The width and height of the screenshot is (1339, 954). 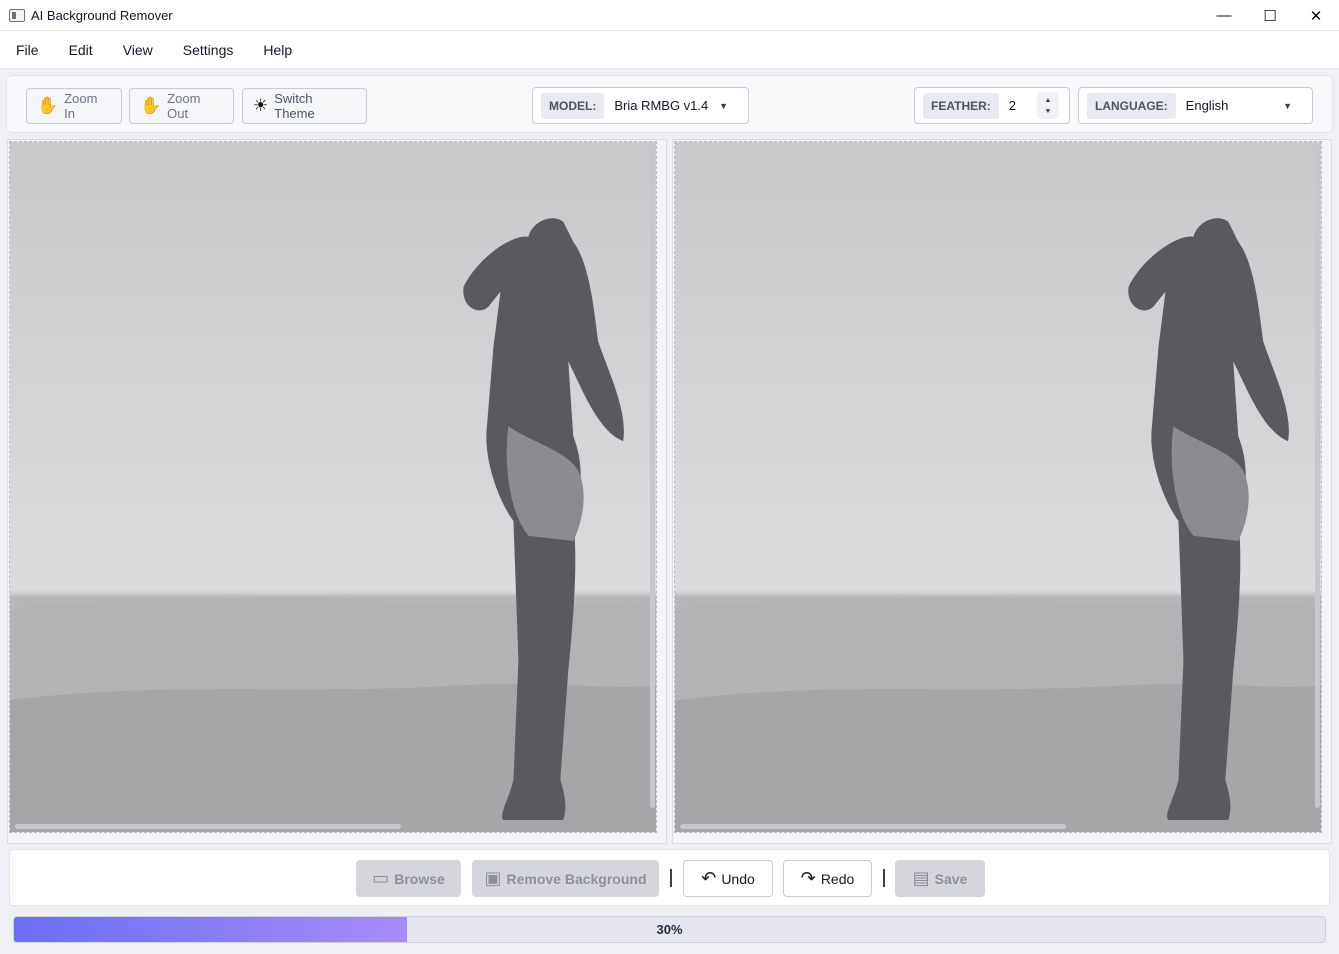 What do you see at coordinates (669, 15) in the screenshot?
I see `title-bar: AI Background Remover — ☐ ✕` at bounding box center [669, 15].